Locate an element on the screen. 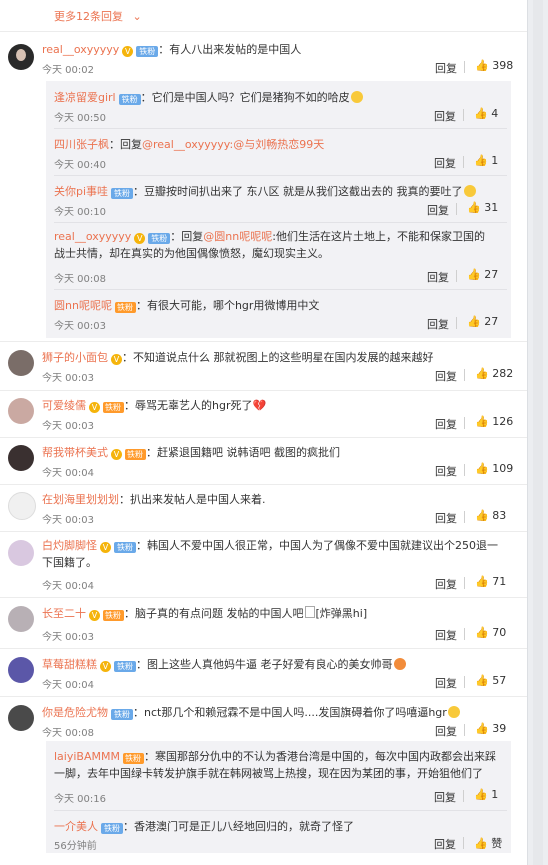 The image size is (548, 865). mention-link: @圆nn呢呢呢 is located at coordinates (237, 236).